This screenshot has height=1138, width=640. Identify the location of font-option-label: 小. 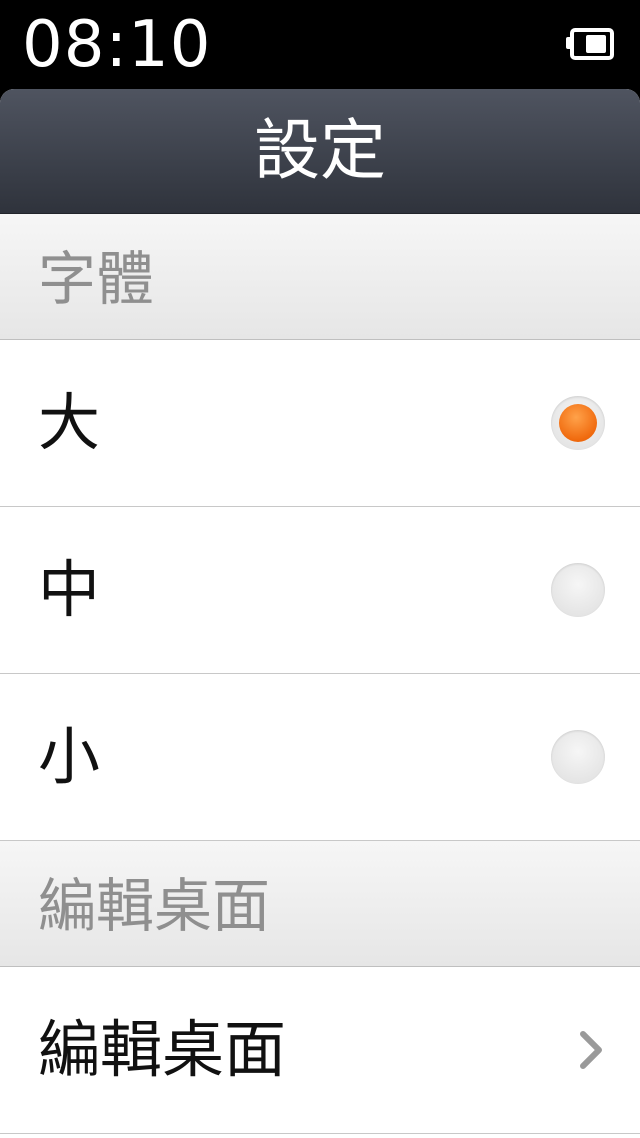
(69, 756).